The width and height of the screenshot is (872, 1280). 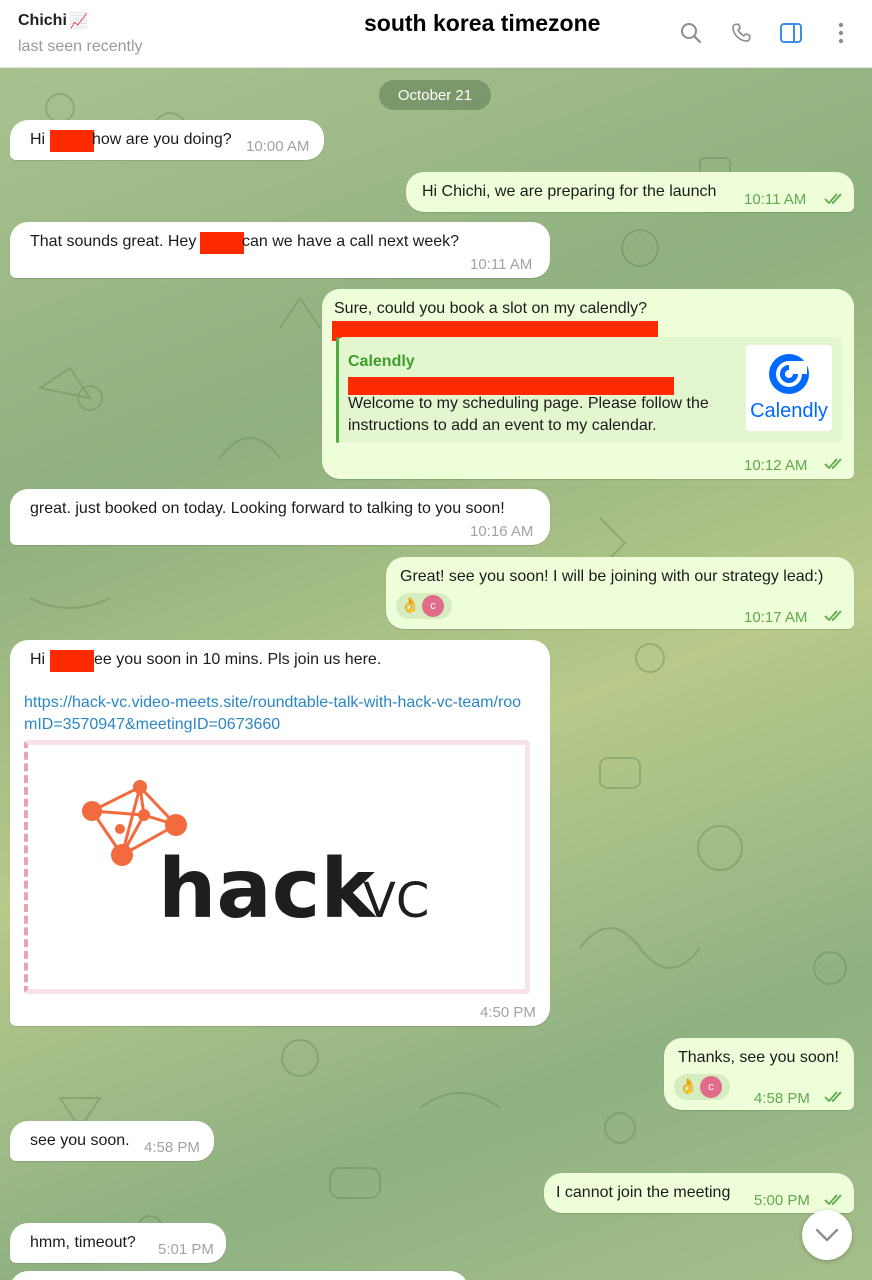 What do you see at coordinates (113, 241) in the screenshot?
I see `message-text: That sounds great. Hey` at bounding box center [113, 241].